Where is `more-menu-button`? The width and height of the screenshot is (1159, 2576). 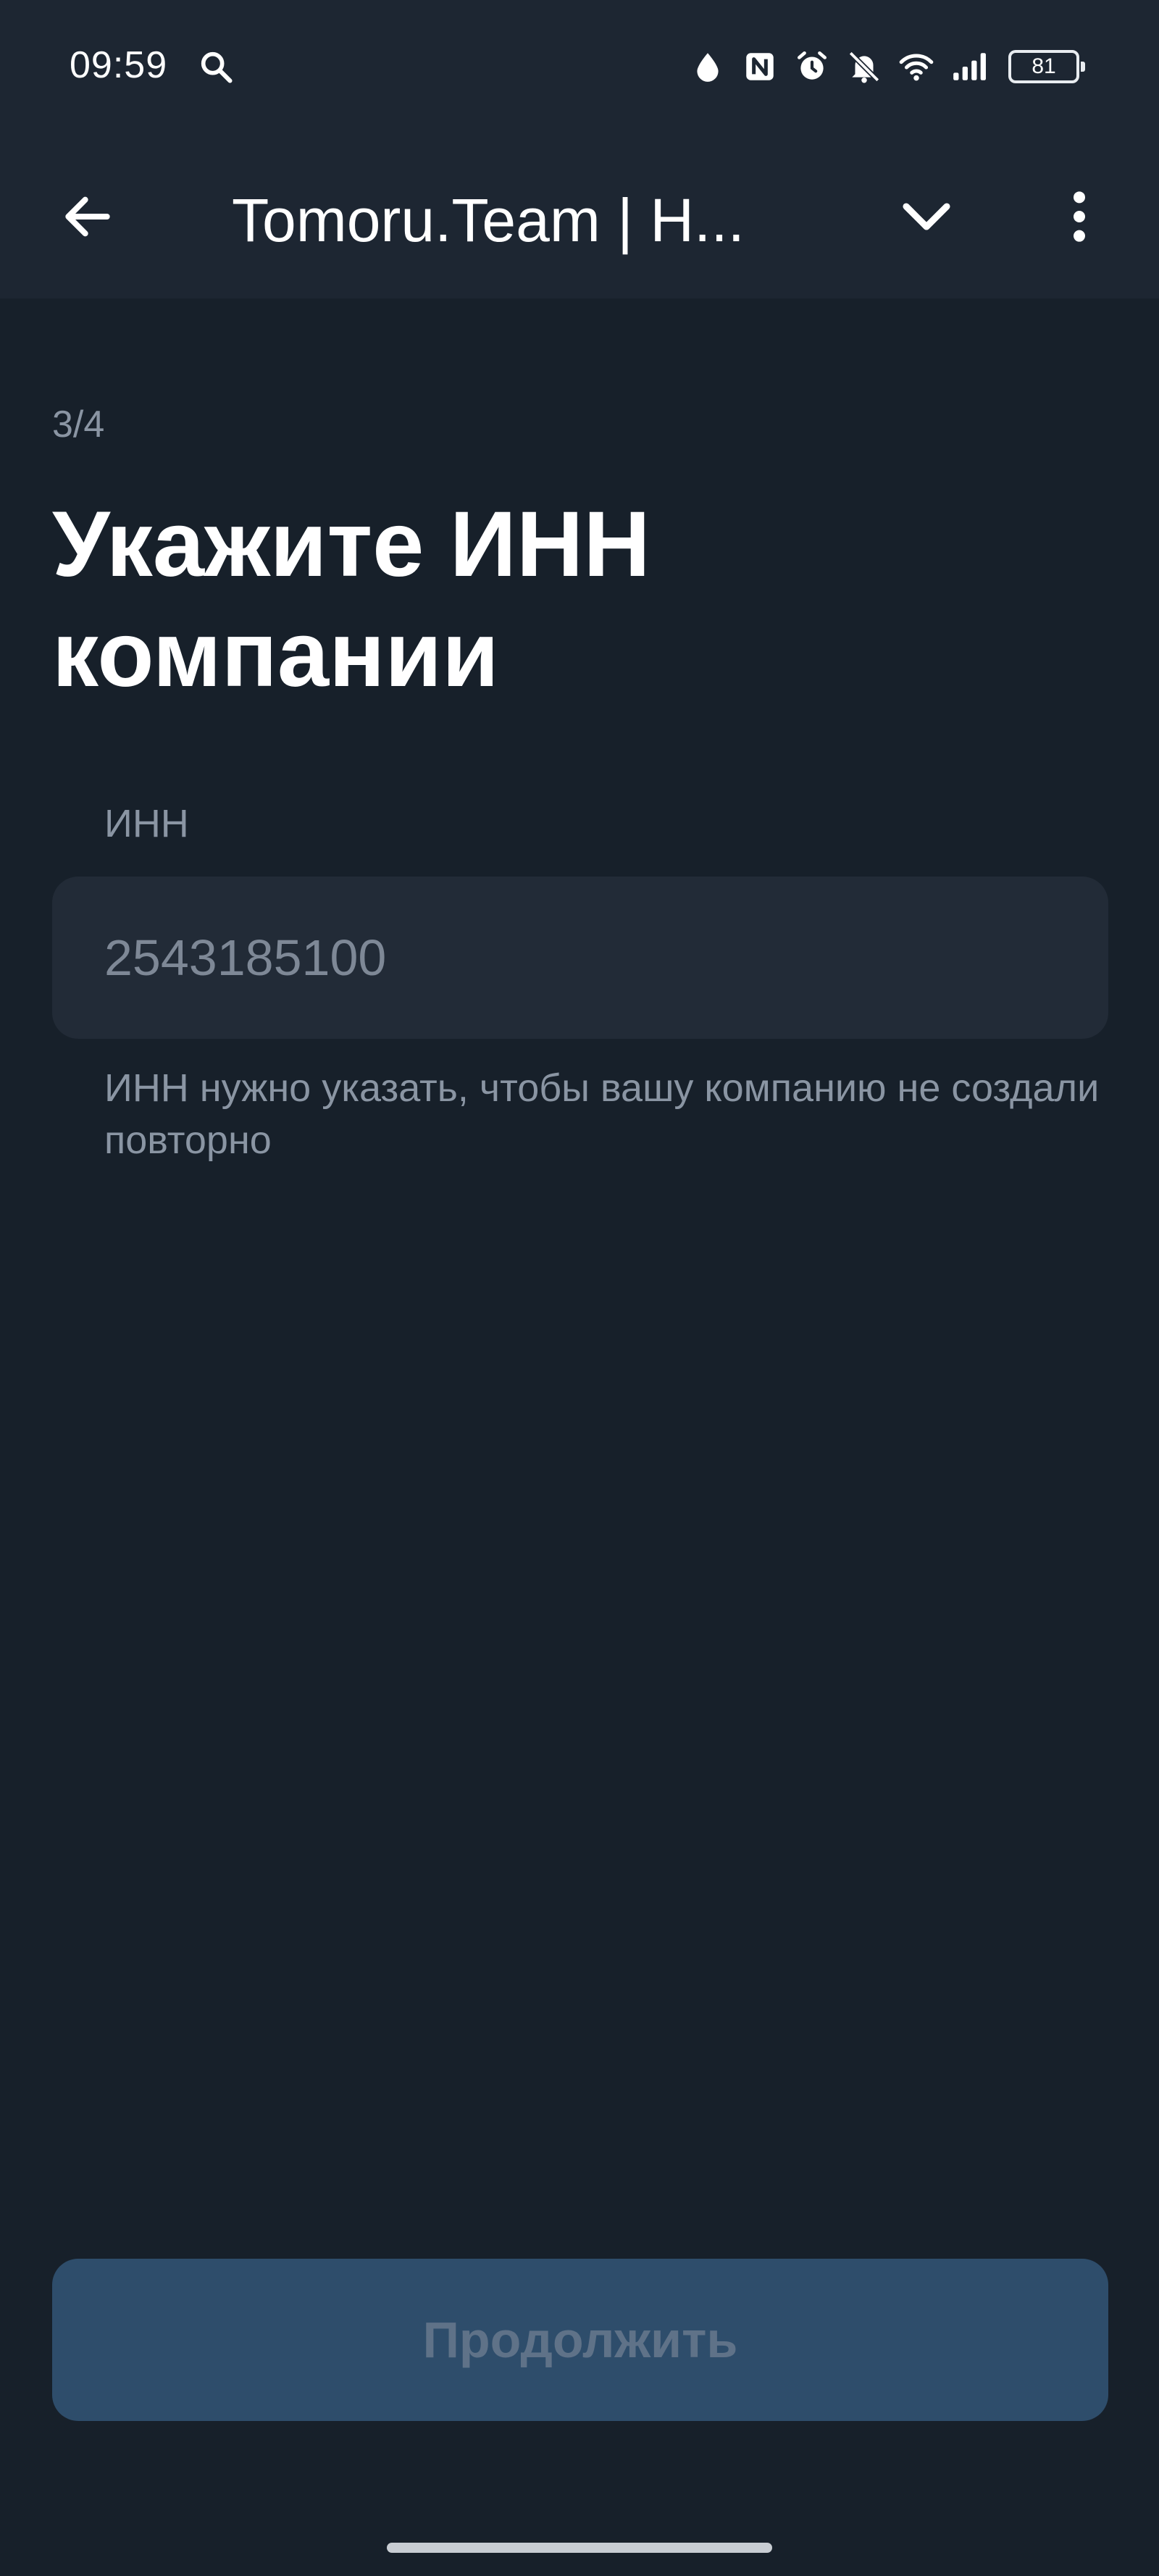 more-menu-button is located at coordinates (1079, 216).